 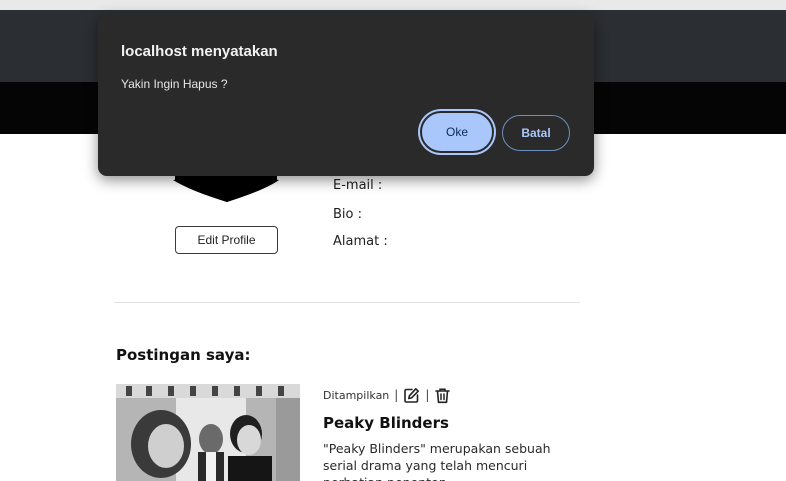 What do you see at coordinates (199, 51) in the screenshot?
I see `dialog-title: localhost menyatakan` at bounding box center [199, 51].